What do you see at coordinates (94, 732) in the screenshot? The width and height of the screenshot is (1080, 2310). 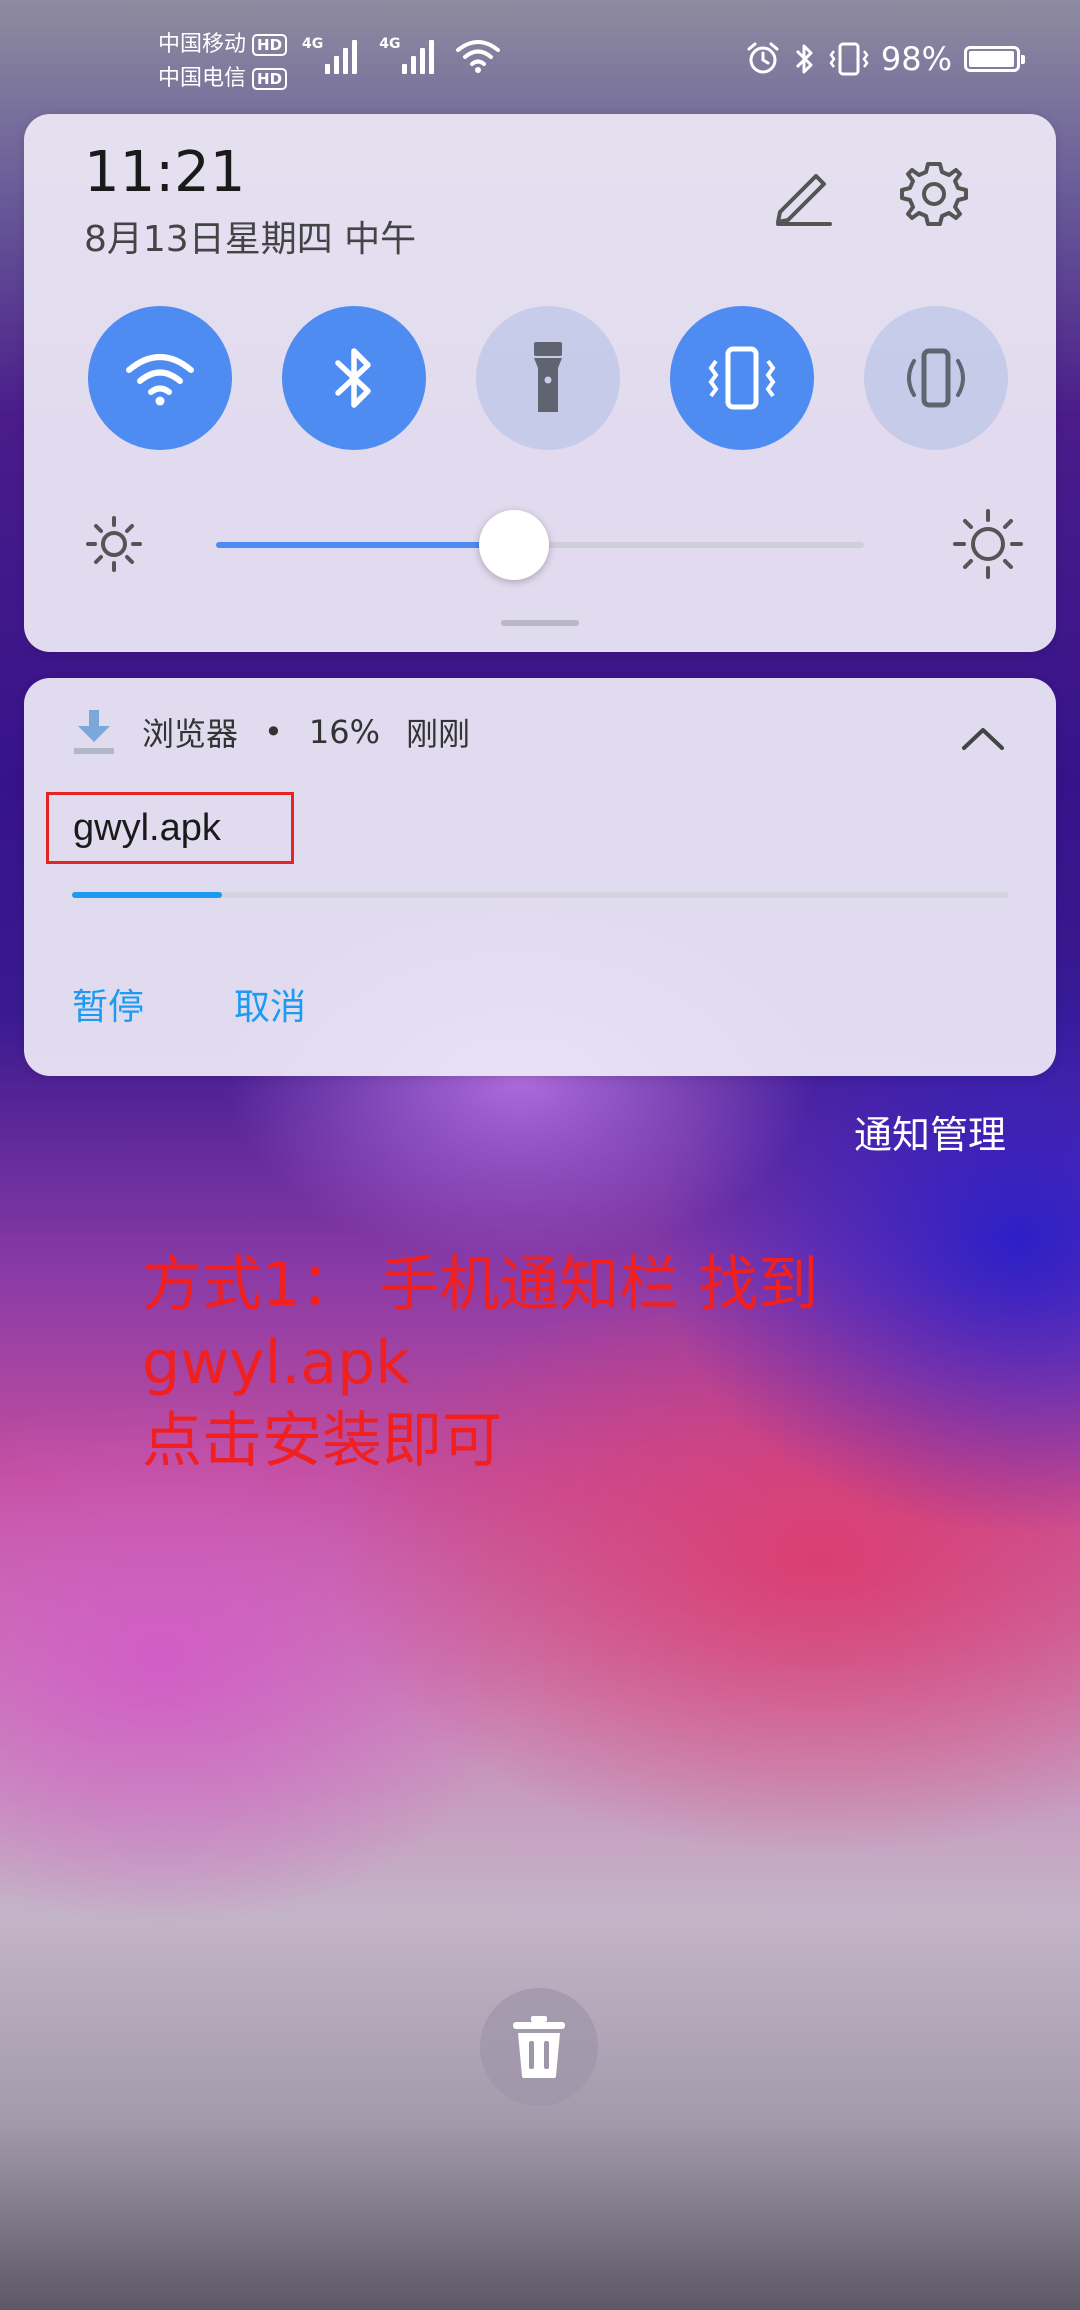 I see `download-icon` at bounding box center [94, 732].